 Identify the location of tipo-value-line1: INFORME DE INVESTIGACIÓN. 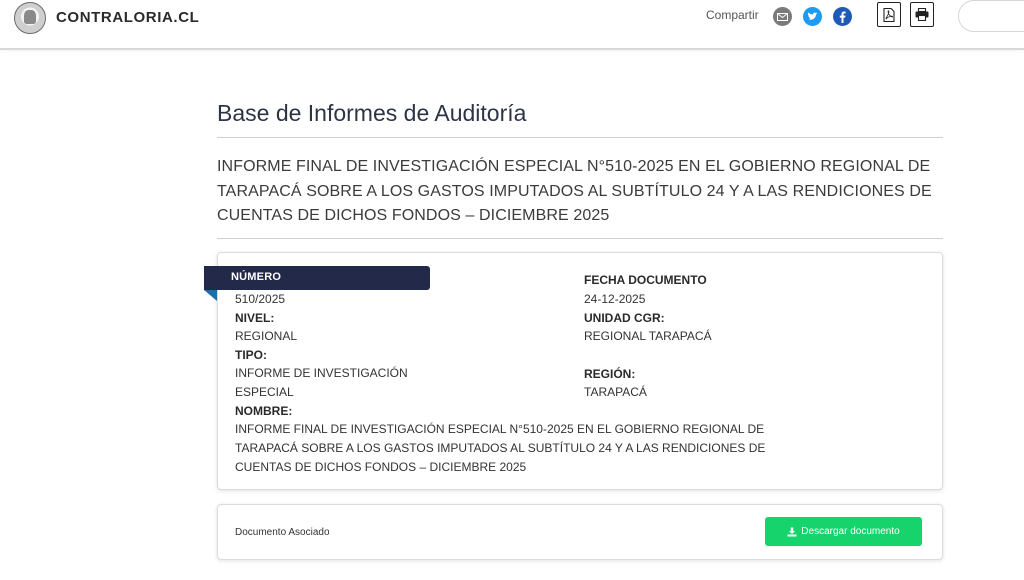
(321, 373).